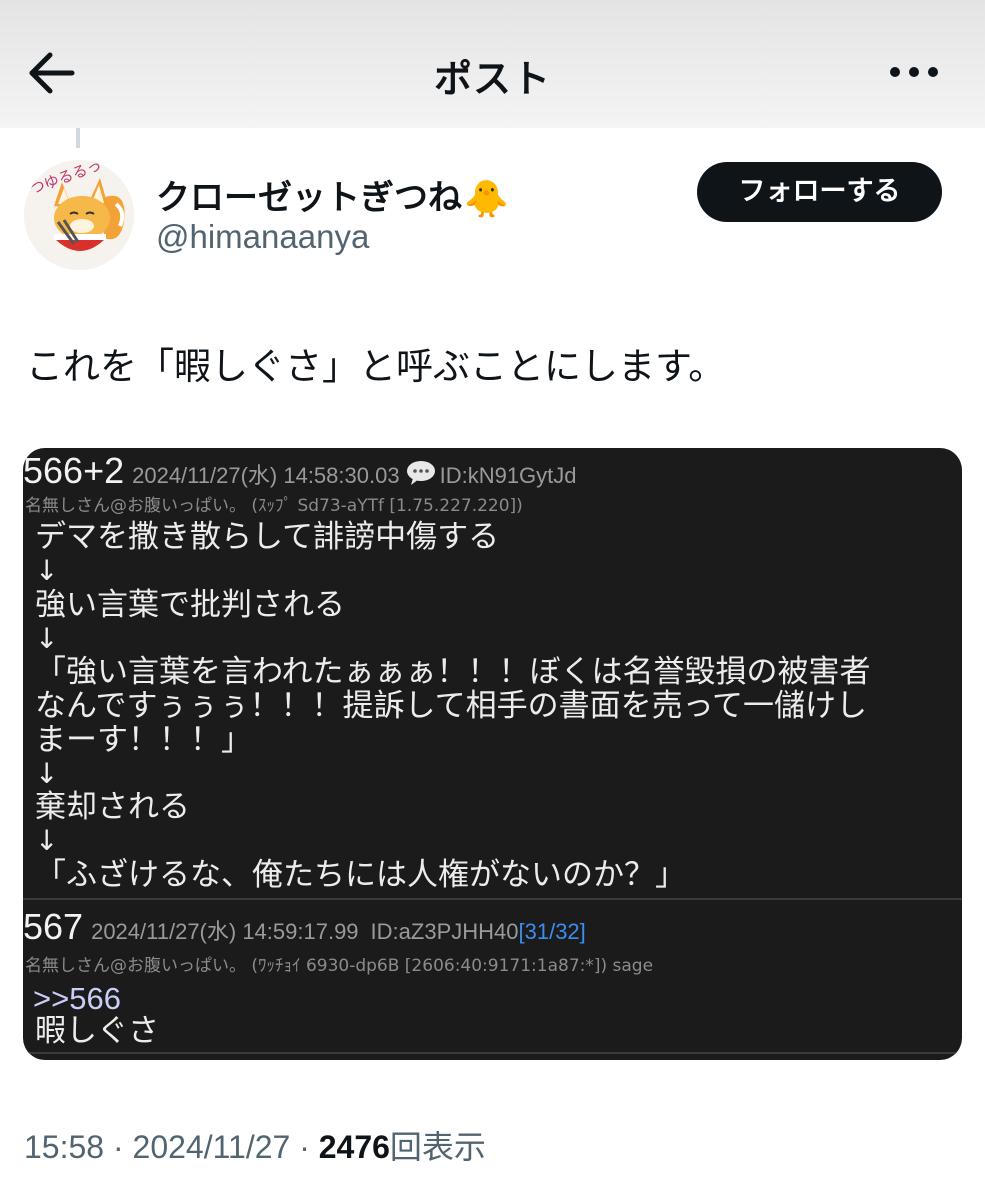  I want to click on post-line: 強い言葉で批判される, so click(190, 605).